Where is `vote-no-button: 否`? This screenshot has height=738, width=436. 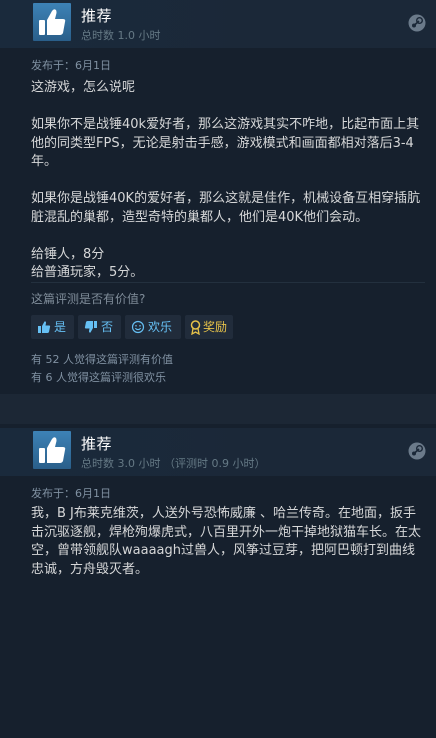 vote-no-button: 否 is located at coordinates (99, 327).